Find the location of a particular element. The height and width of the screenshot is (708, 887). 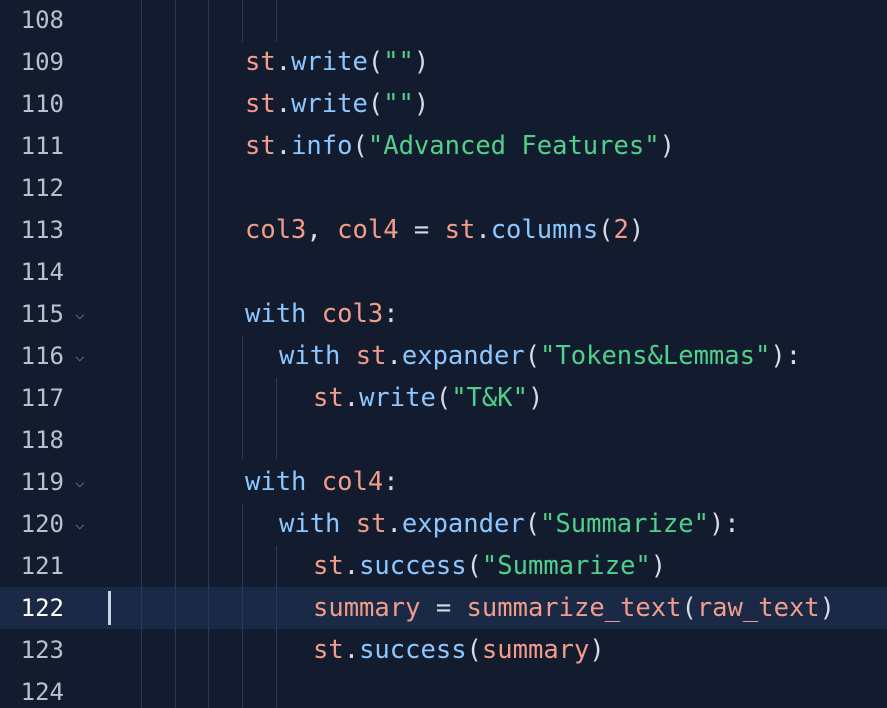

code-line: 124 is located at coordinates (443, 689).